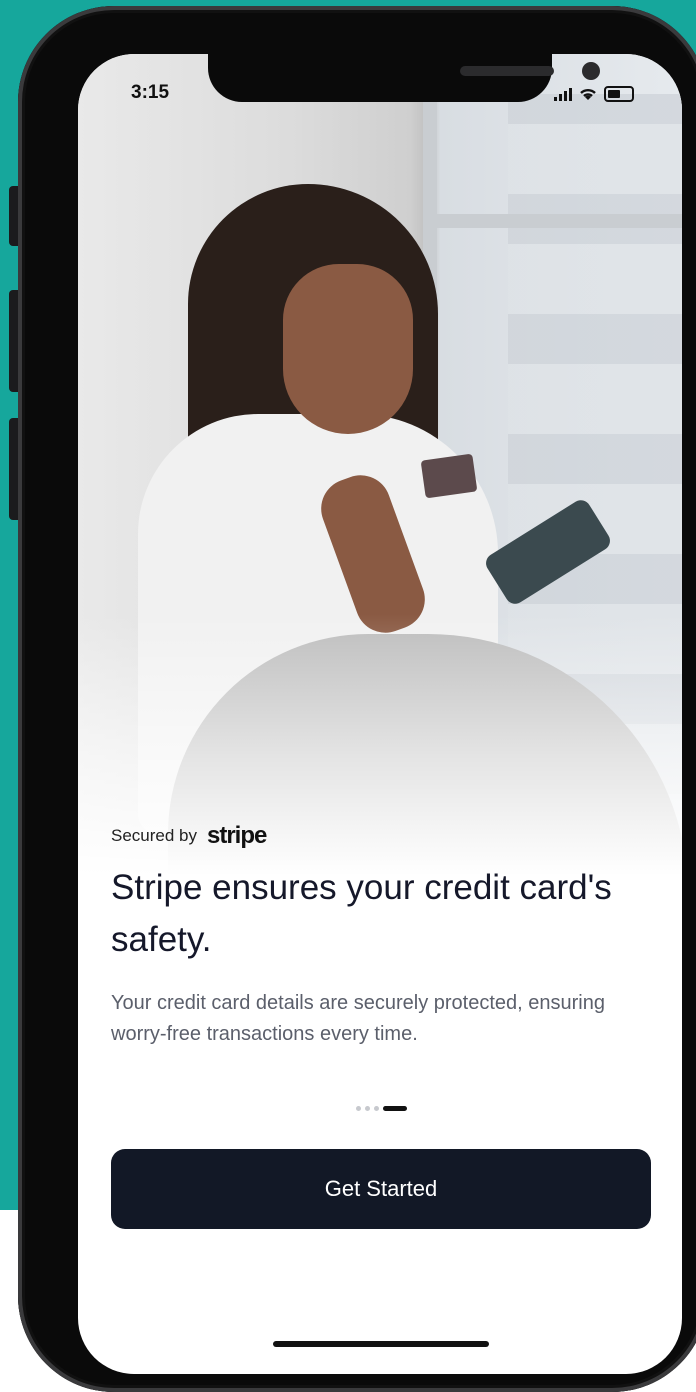 This screenshot has height=1392, width=696. I want to click on page-indicator, so click(381, 1108).